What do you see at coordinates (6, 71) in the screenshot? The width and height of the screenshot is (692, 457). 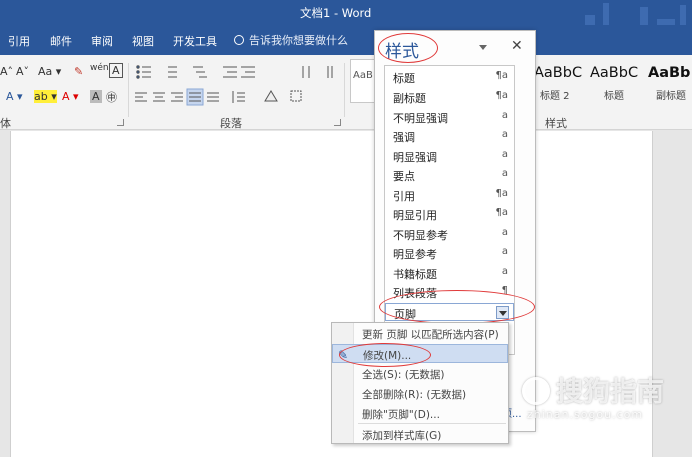 I see `grow-font-button: A˄` at bounding box center [6, 71].